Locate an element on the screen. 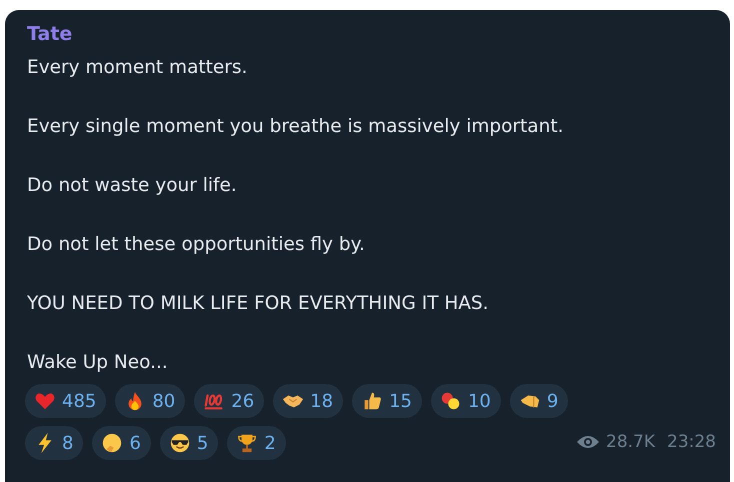  message-paragraph: Every moment matters. is located at coordinates (137, 68).